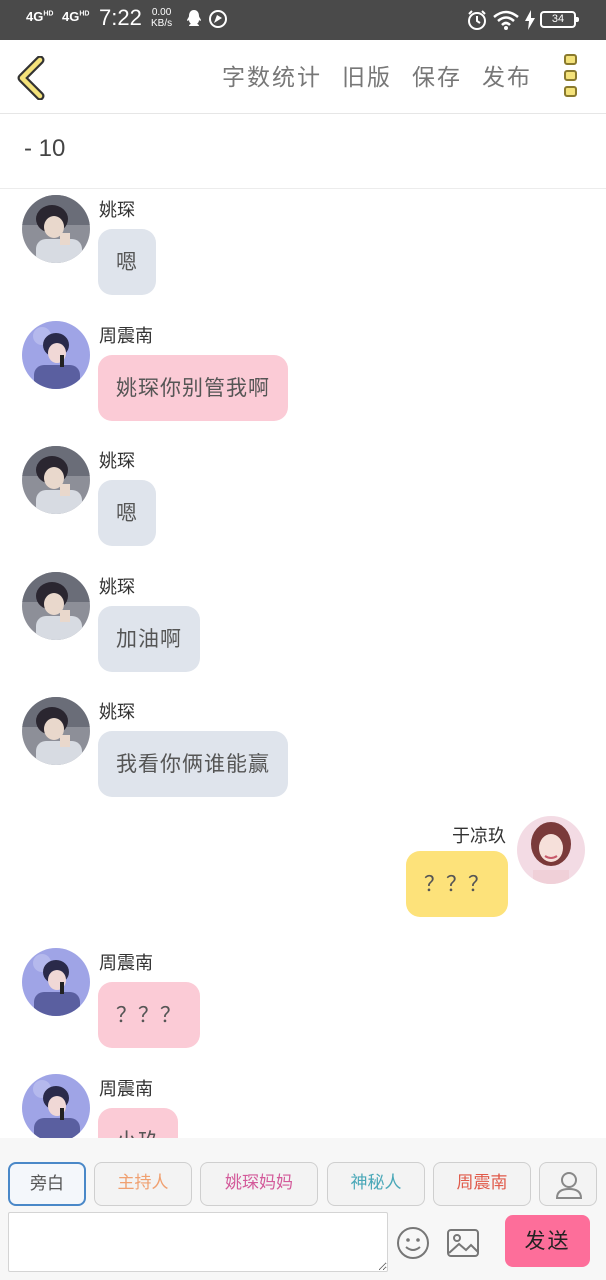  What do you see at coordinates (149, 638) in the screenshot?
I see `message-bubble: 加油啊` at bounding box center [149, 638].